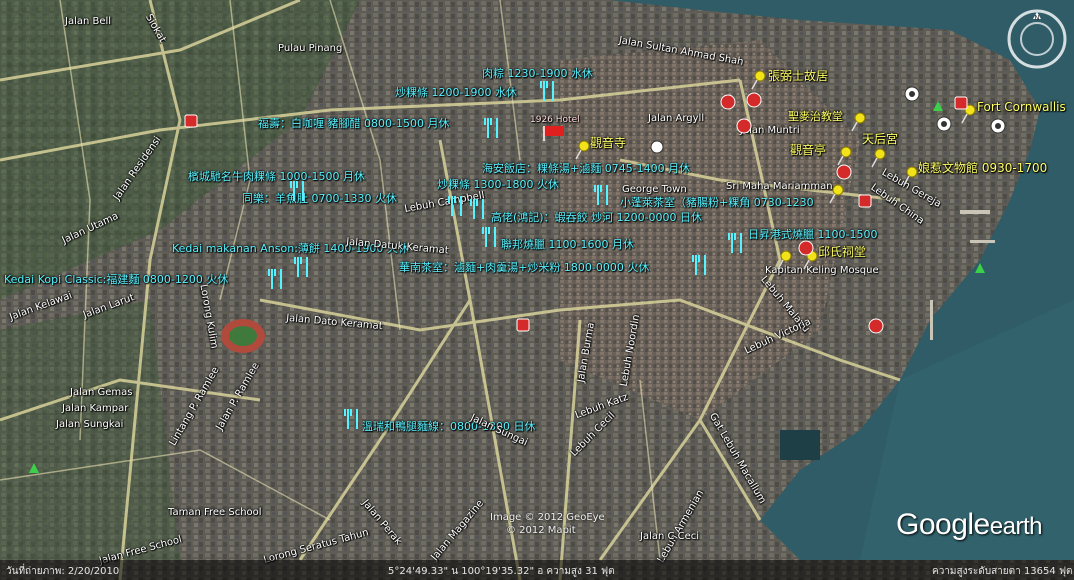 This screenshot has height=580, width=1074. What do you see at coordinates (842, 252) in the screenshot?
I see `landmark-label: 邱氏祠堂` at bounding box center [842, 252].